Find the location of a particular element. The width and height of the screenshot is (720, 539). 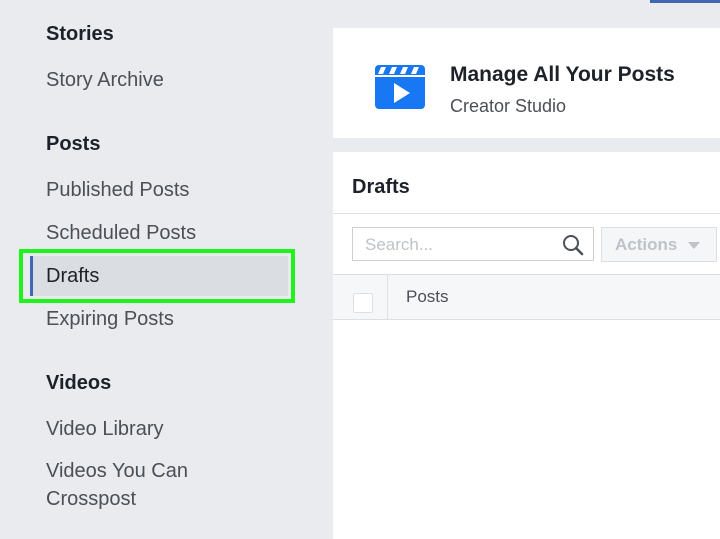

search-icon is located at coordinates (573, 245).